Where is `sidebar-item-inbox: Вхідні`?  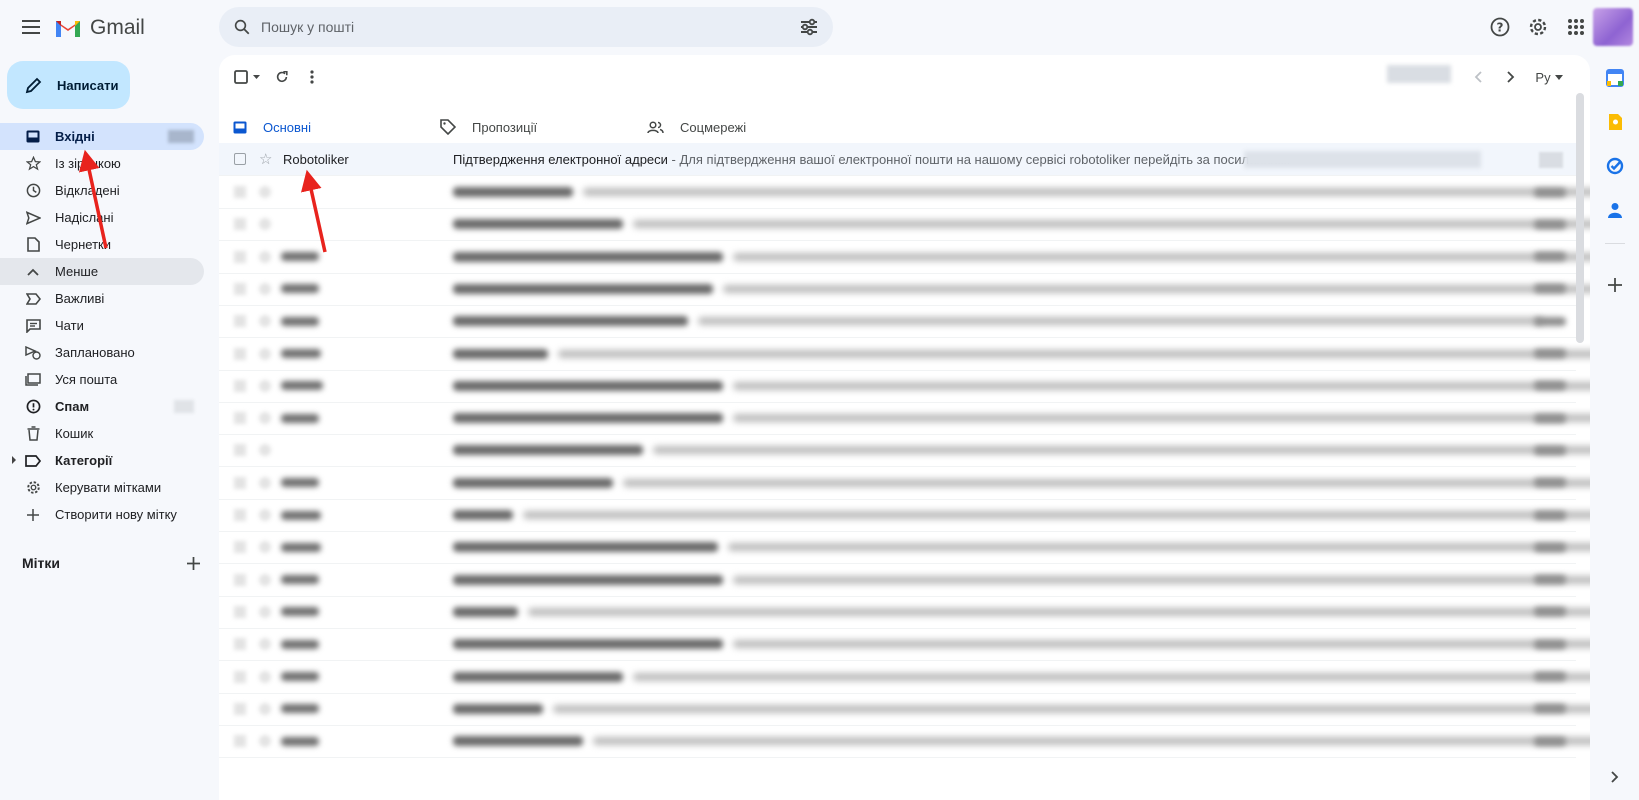 sidebar-item-inbox: Вхідні is located at coordinates (102, 136).